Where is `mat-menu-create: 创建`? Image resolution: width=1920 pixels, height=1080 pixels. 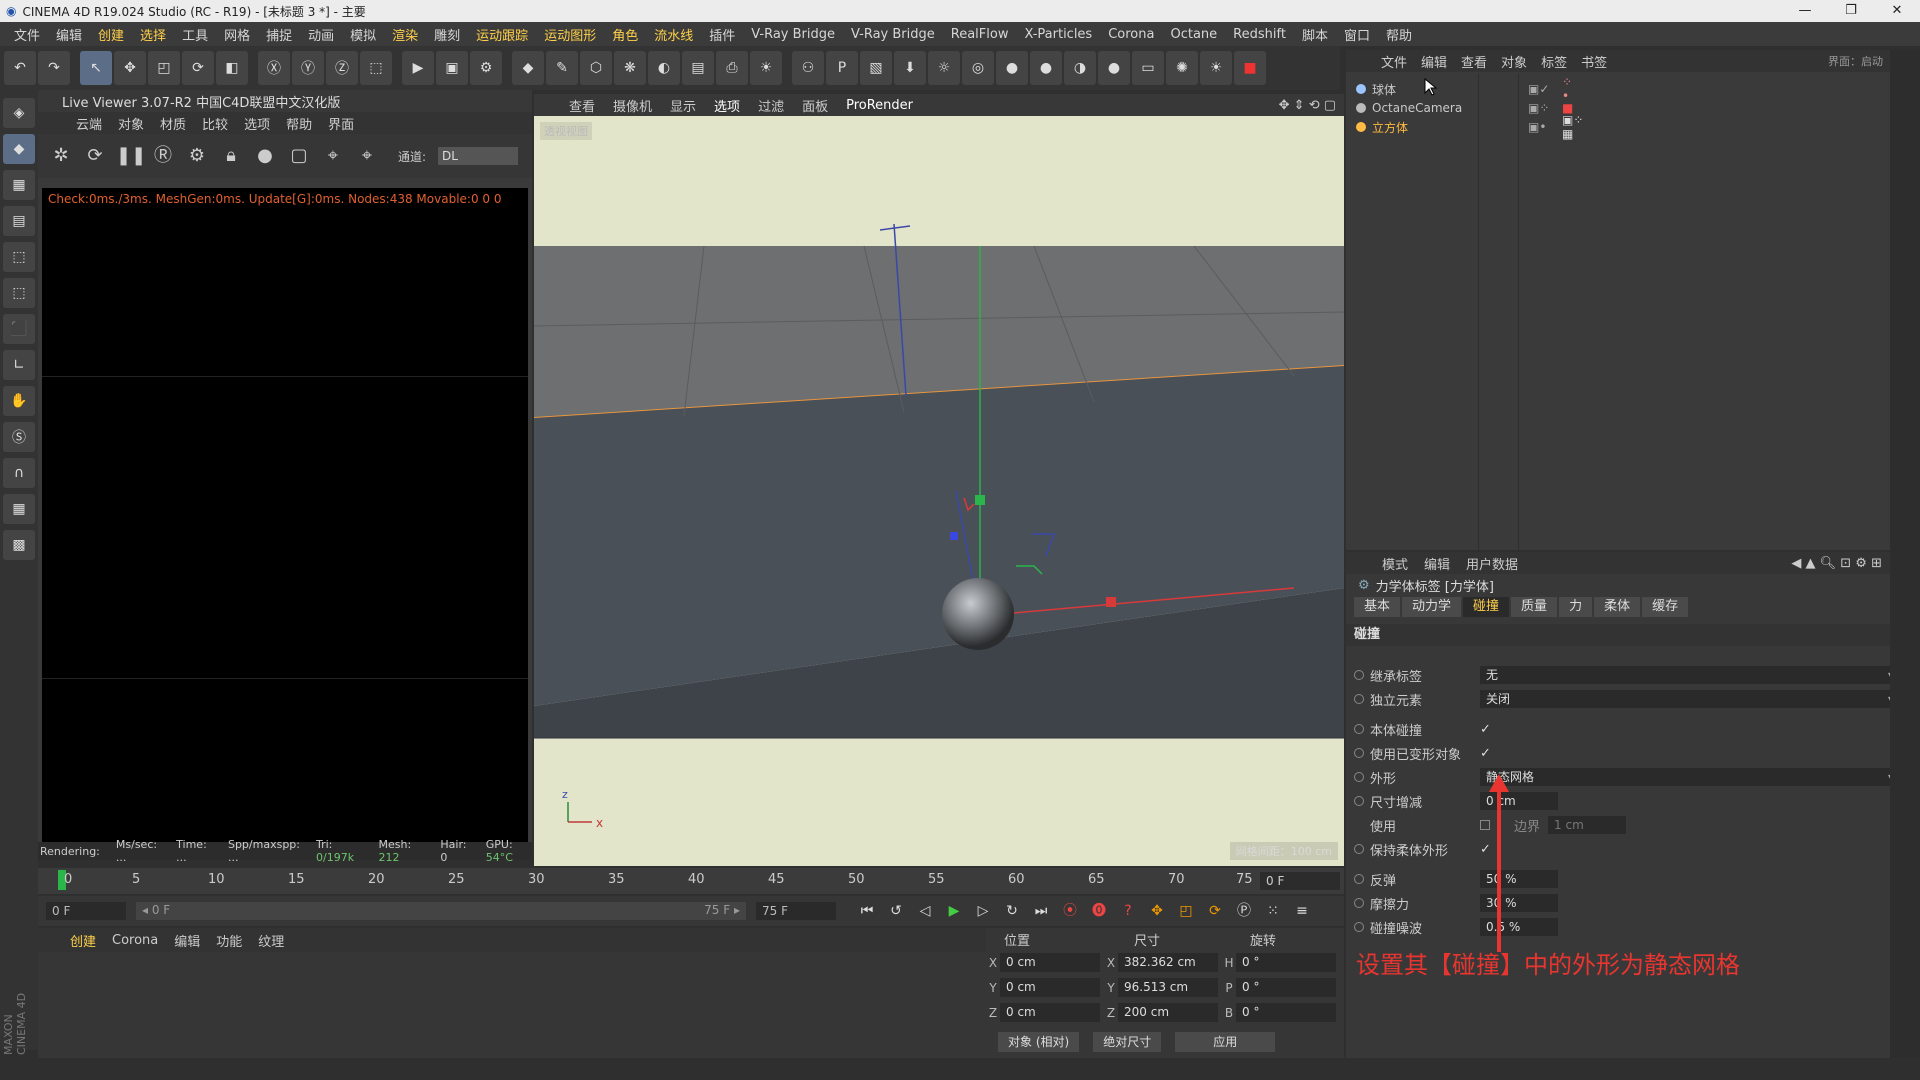
mat-menu-create: 创建 is located at coordinates (83, 940).